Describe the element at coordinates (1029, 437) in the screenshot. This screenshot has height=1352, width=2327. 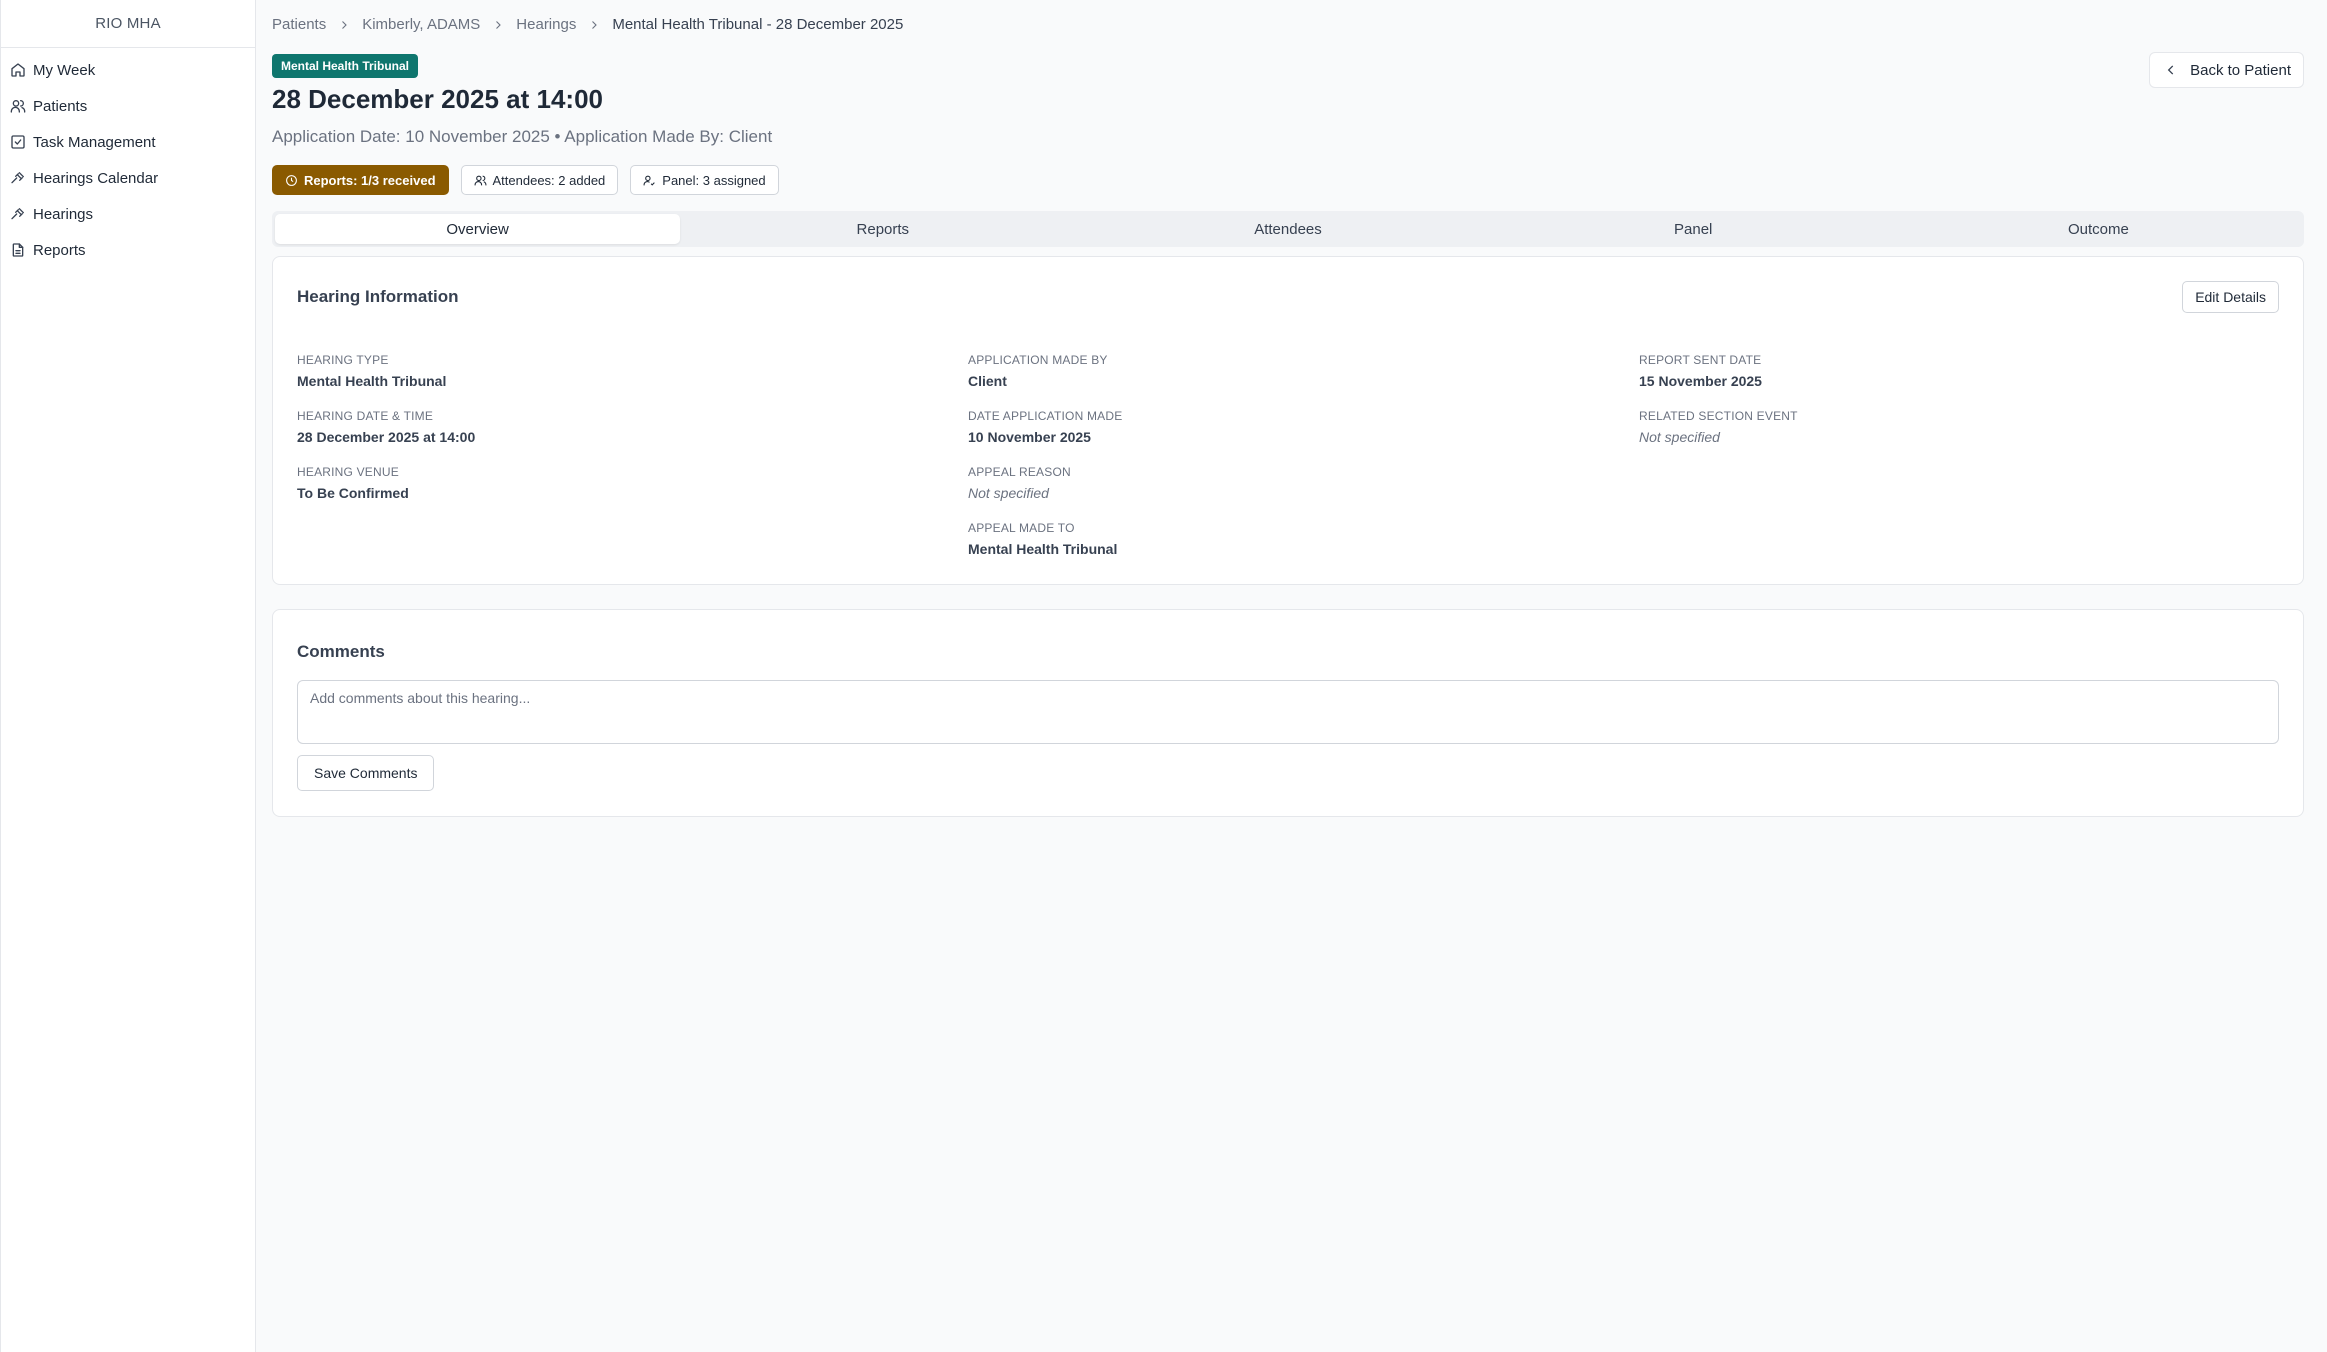
I see `field-value: 10 November 2025` at that location.